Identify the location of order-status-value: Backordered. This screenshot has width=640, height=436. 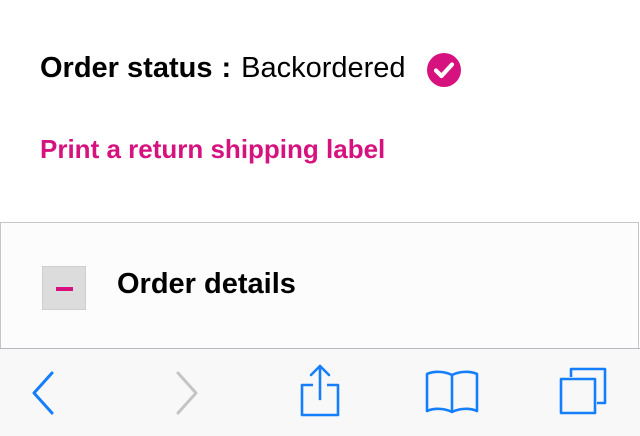
(323, 67).